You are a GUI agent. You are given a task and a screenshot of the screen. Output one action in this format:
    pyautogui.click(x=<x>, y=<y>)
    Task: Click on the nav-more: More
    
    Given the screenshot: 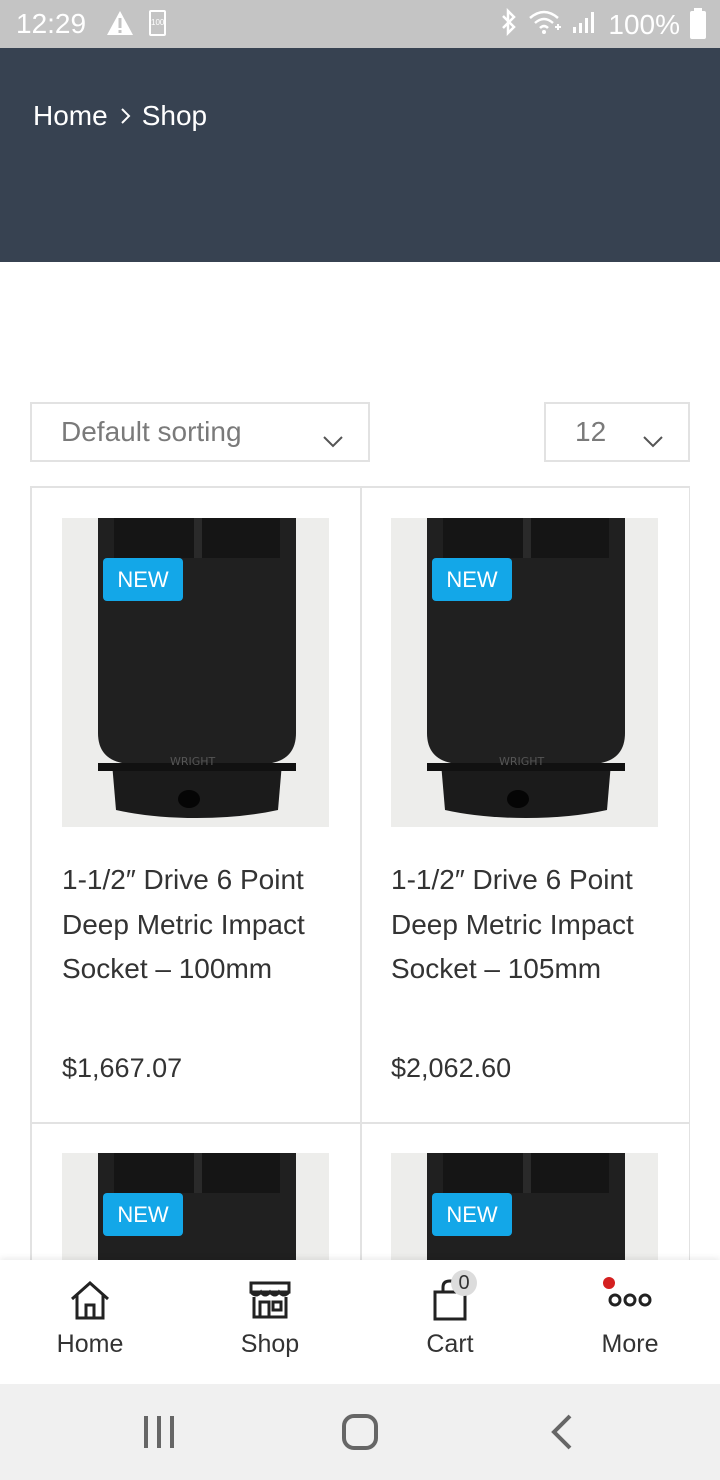 What is the action you would take?
    pyautogui.click(x=630, y=1322)
    